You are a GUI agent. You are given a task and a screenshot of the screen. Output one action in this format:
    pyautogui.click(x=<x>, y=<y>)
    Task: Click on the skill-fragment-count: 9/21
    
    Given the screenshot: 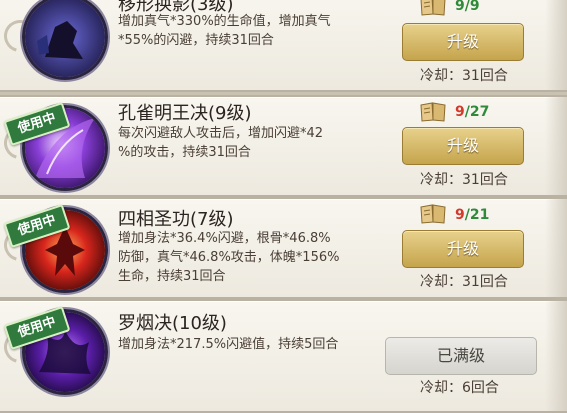 What is the action you would take?
    pyautogui.click(x=472, y=215)
    